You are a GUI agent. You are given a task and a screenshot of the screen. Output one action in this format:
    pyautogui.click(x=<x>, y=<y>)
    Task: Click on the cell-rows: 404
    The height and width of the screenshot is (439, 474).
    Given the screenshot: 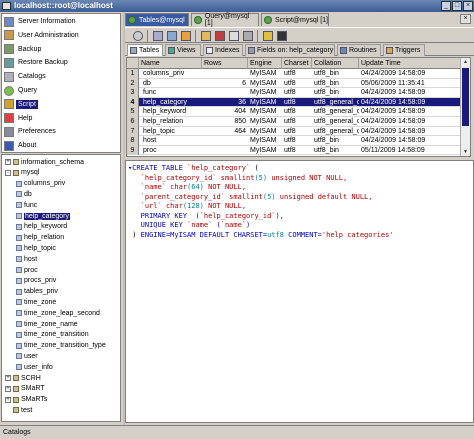 What is the action you would take?
    pyautogui.click(x=240, y=112)
    